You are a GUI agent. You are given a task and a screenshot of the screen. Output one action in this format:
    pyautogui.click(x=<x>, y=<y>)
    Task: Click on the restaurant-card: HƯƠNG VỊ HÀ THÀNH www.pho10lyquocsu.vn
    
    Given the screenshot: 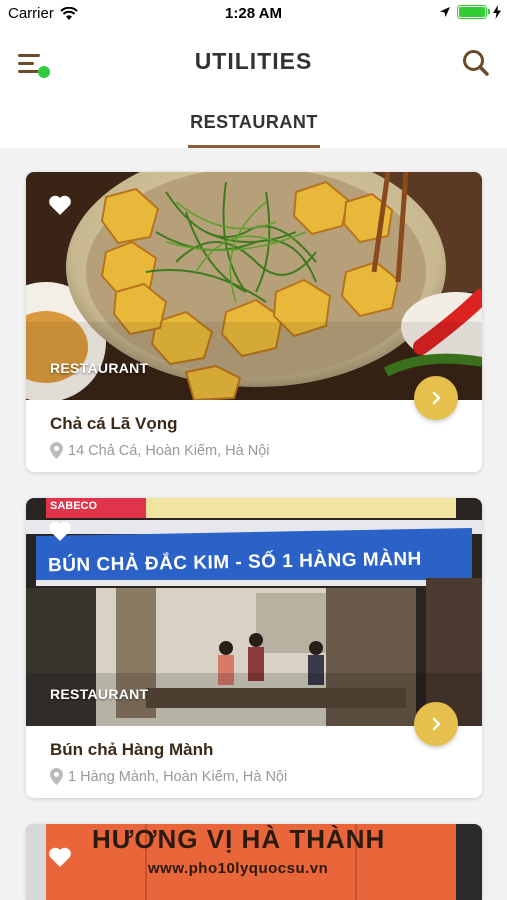 What is the action you would take?
    pyautogui.click(x=254, y=862)
    